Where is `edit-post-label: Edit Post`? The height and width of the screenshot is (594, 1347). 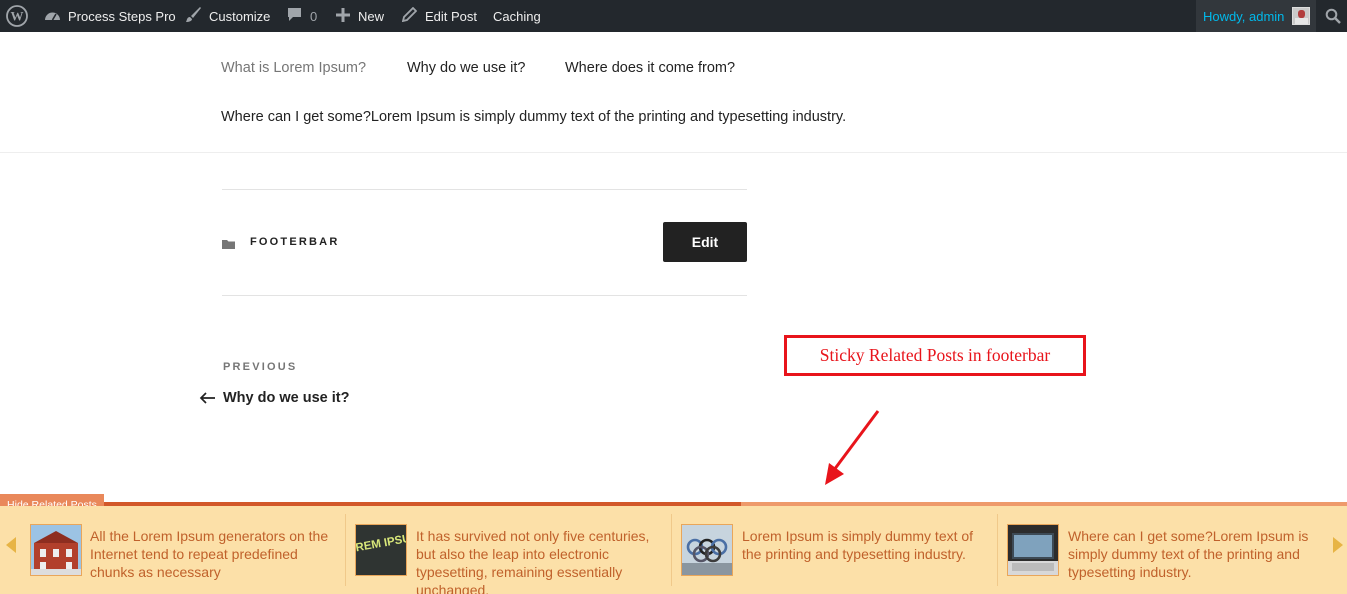 edit-post-label: Edit Post is located at coordinates (451, 16).